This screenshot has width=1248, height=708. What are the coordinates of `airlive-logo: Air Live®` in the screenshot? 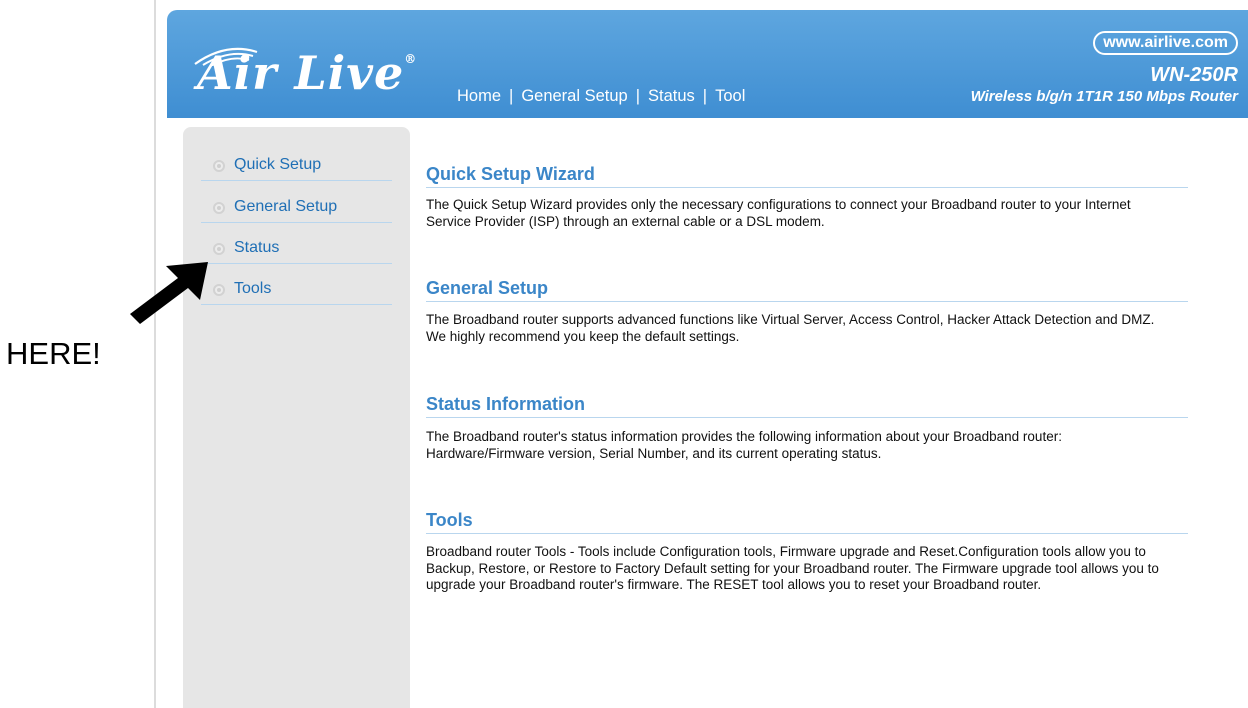 It's located at (307, 73).